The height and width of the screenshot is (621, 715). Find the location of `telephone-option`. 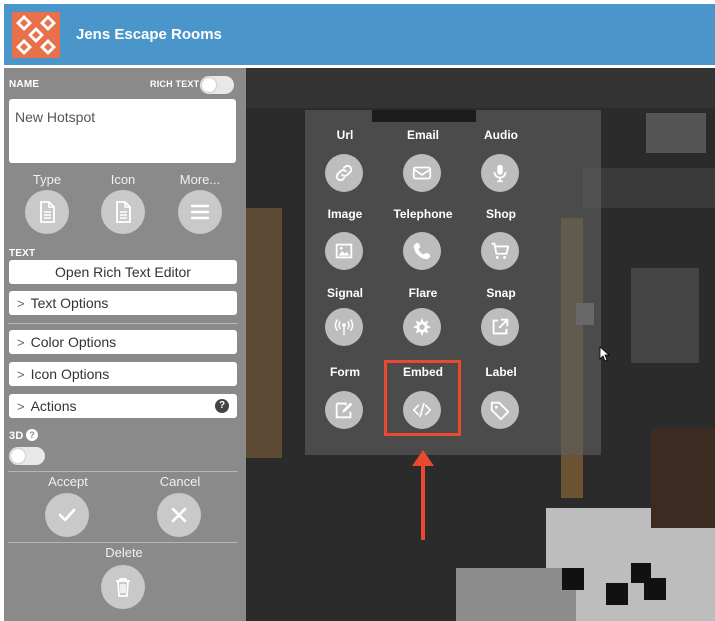

telephone-option is located at coordinates (422, 251).